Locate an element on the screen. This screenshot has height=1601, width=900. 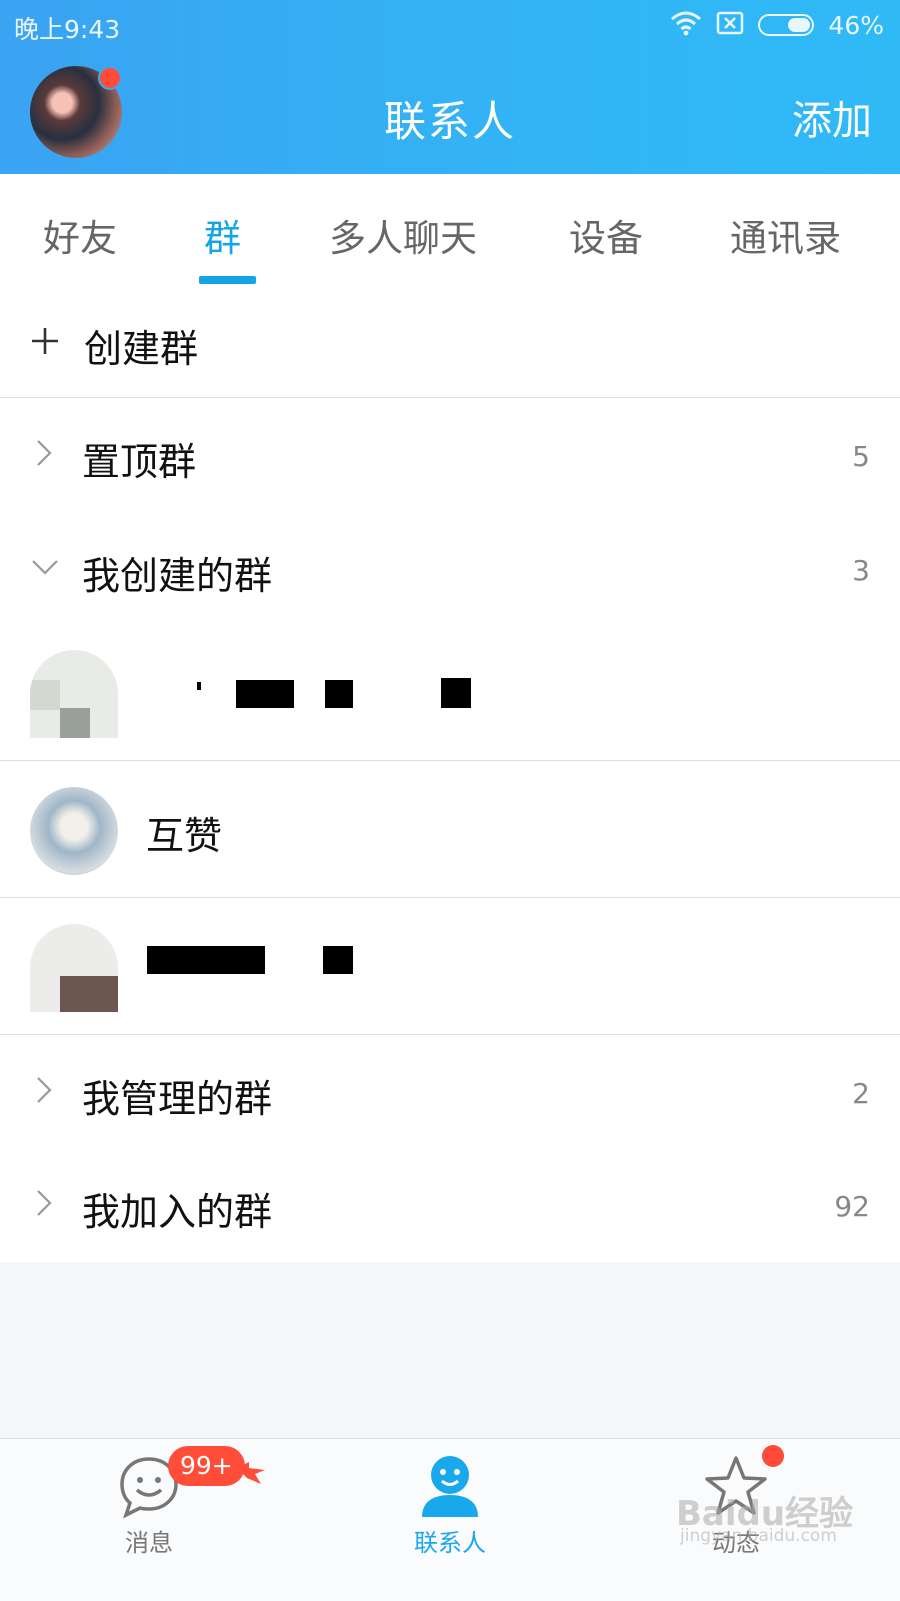
active-tab-indicator is located at coordinates (227, 280).